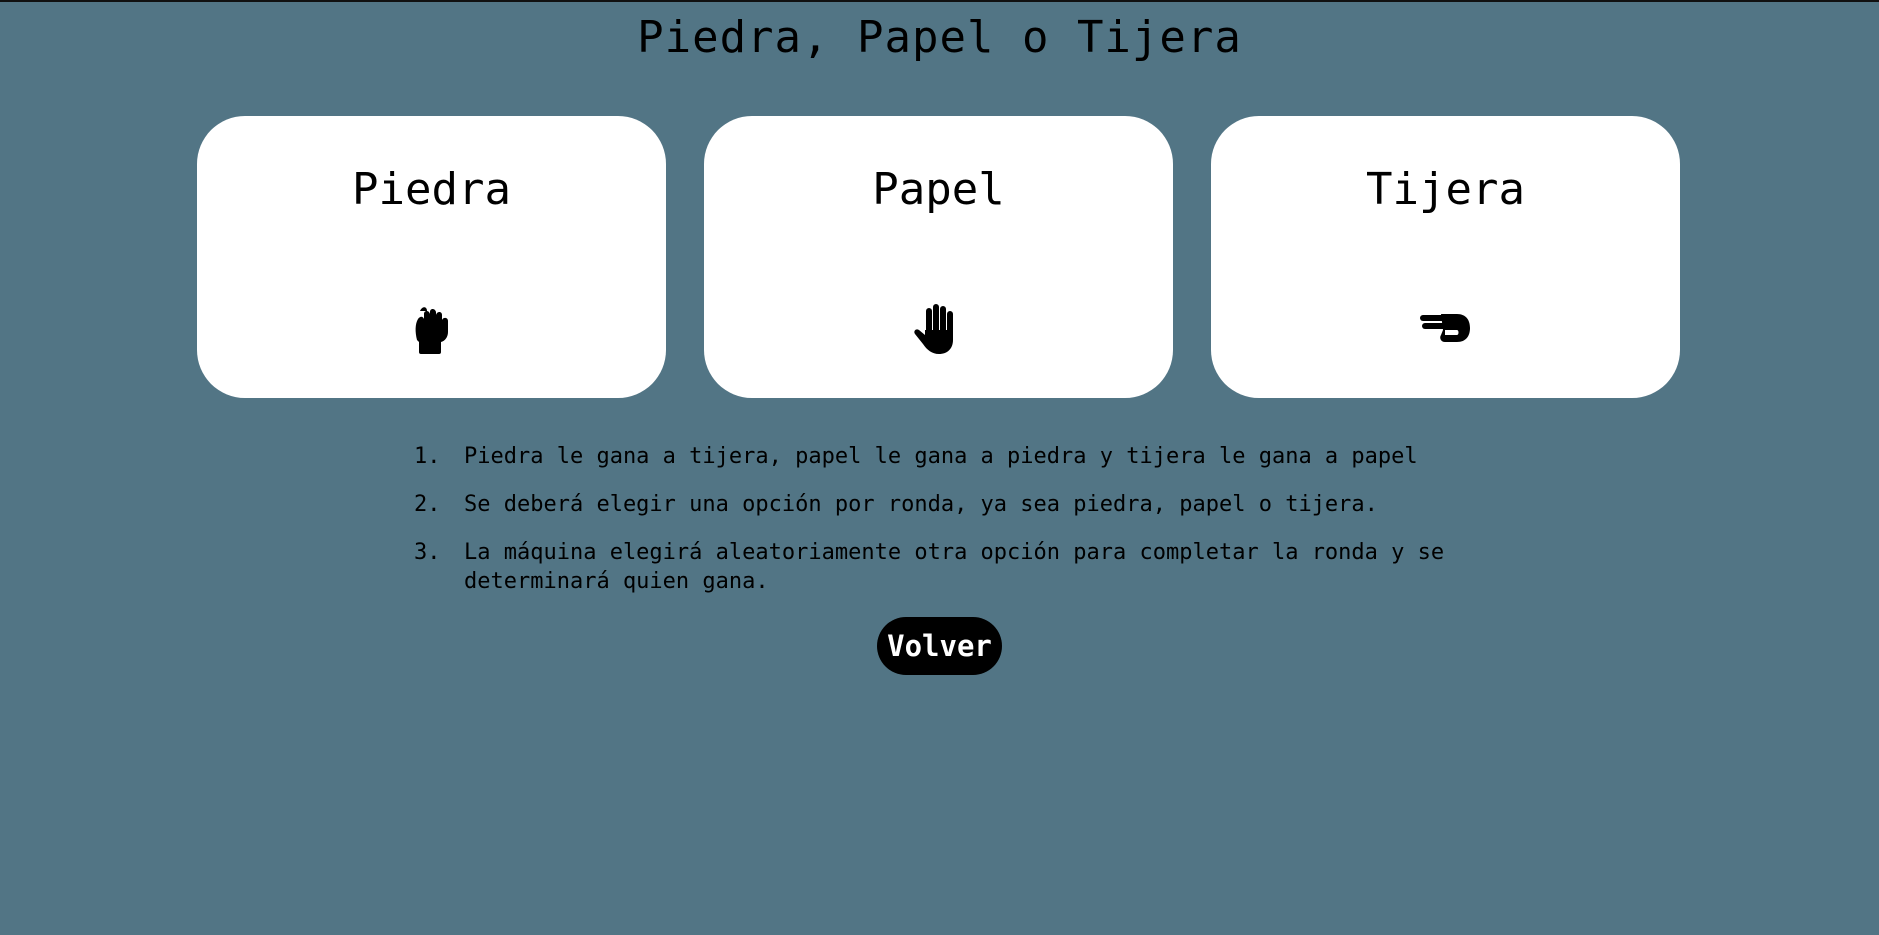  What do you see at coordinates (939, 329) in the screenshot?
I see `hand-open-icon` at bounding box center [939, 329].